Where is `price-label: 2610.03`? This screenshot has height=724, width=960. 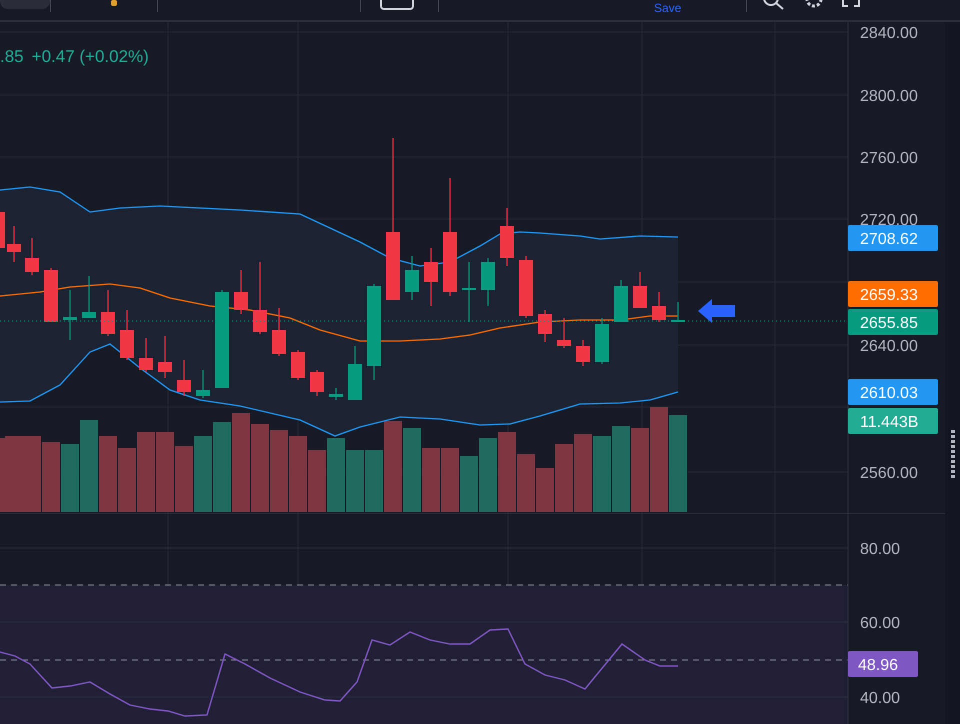
price-label: 2610.03 is located at coordinates (893, 392).